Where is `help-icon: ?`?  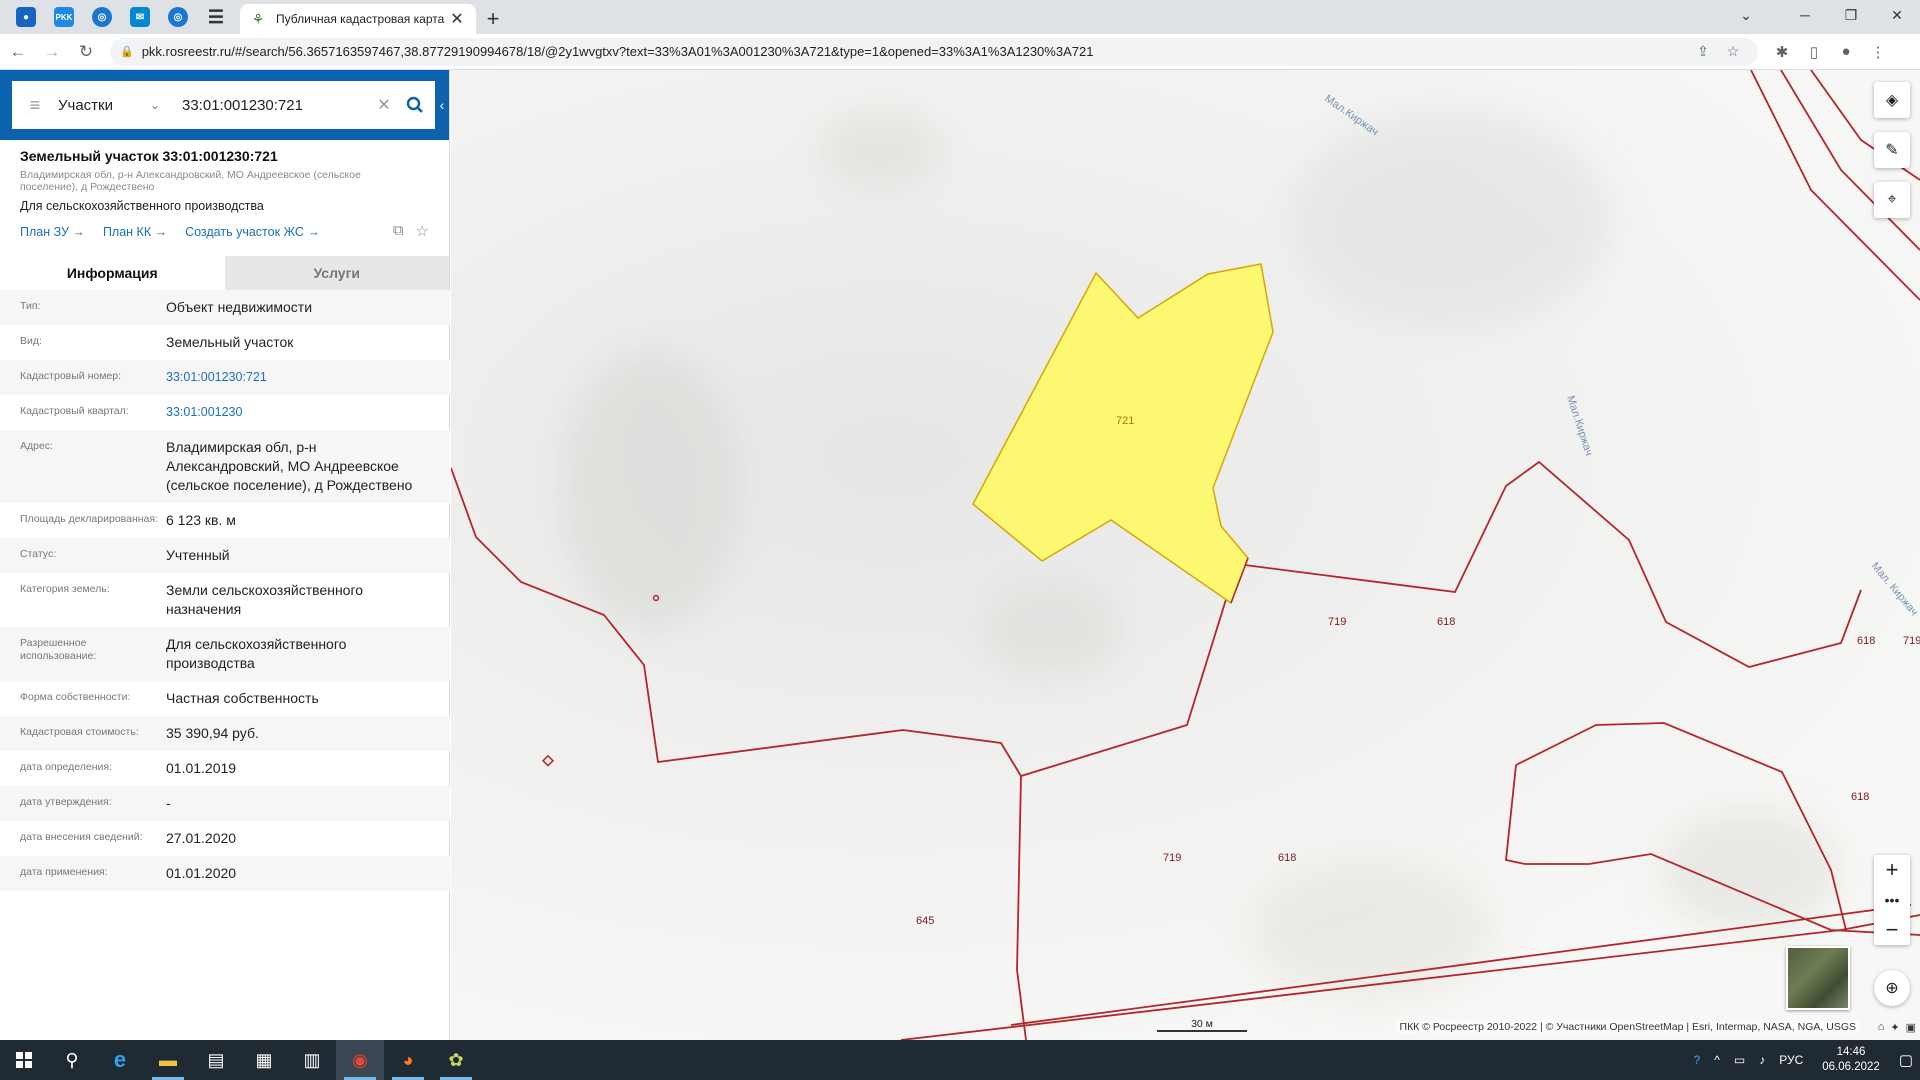 help-icon: ? is located at coordinates (1697, 1060).